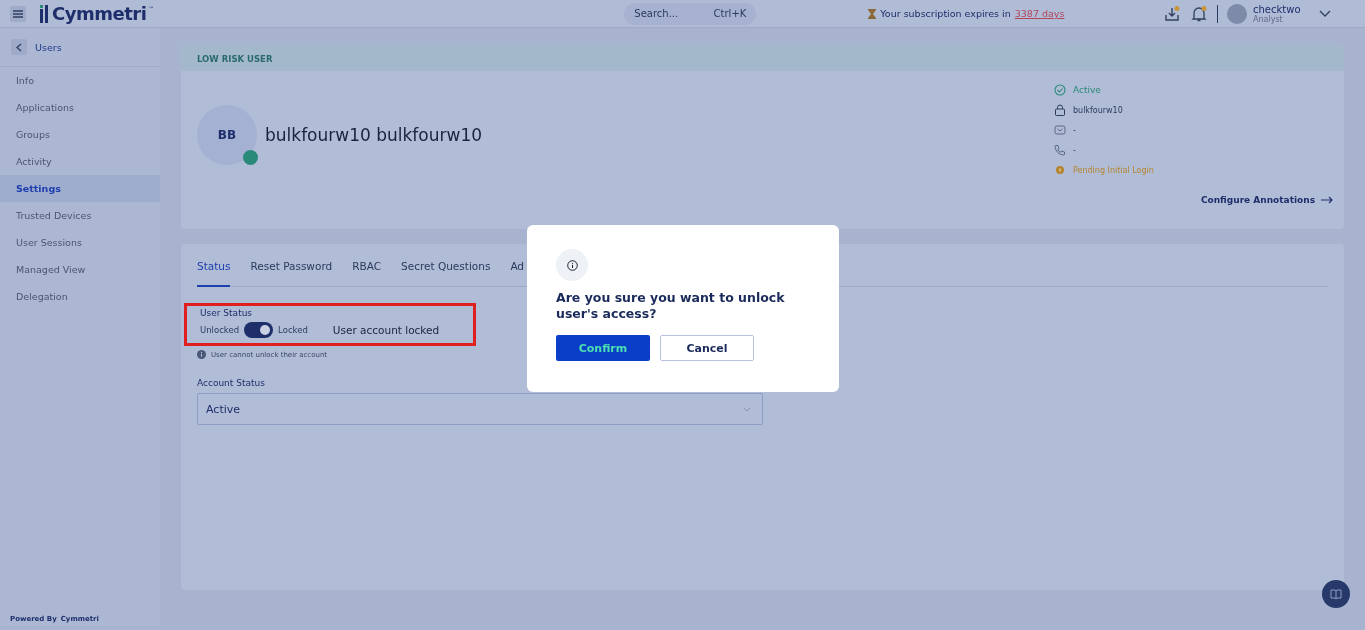 This screenshot has width=1365, height=630. What do you see at coordinates (80, 296) in the screenshot?
I see `sidebar-item: Delegation` at bounding box center [80, 296].